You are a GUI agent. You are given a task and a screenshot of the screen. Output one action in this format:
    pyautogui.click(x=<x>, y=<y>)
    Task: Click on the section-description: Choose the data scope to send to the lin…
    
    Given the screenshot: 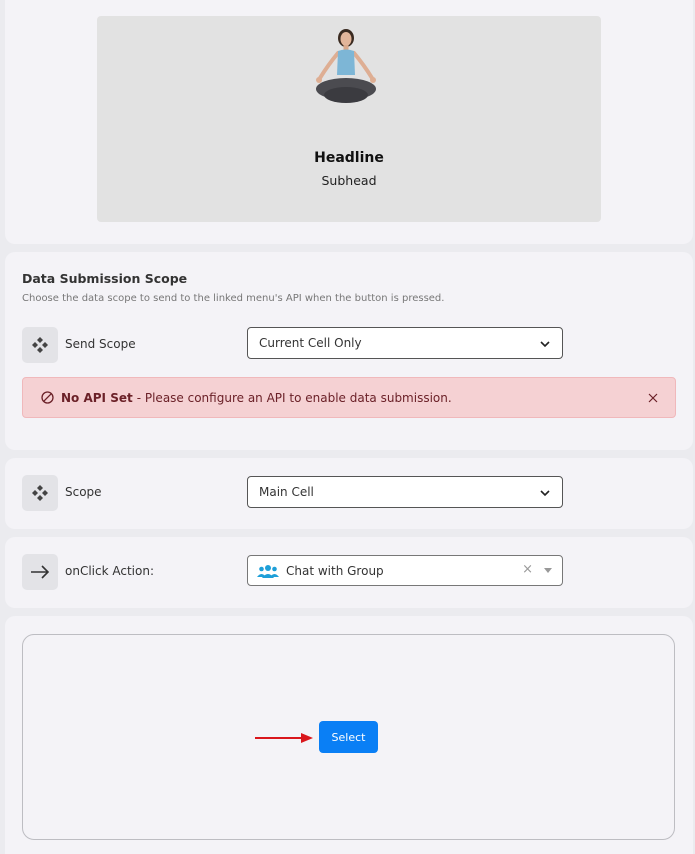 What is the action you would take?
    pyautogui.click(x=233, y=298)
    